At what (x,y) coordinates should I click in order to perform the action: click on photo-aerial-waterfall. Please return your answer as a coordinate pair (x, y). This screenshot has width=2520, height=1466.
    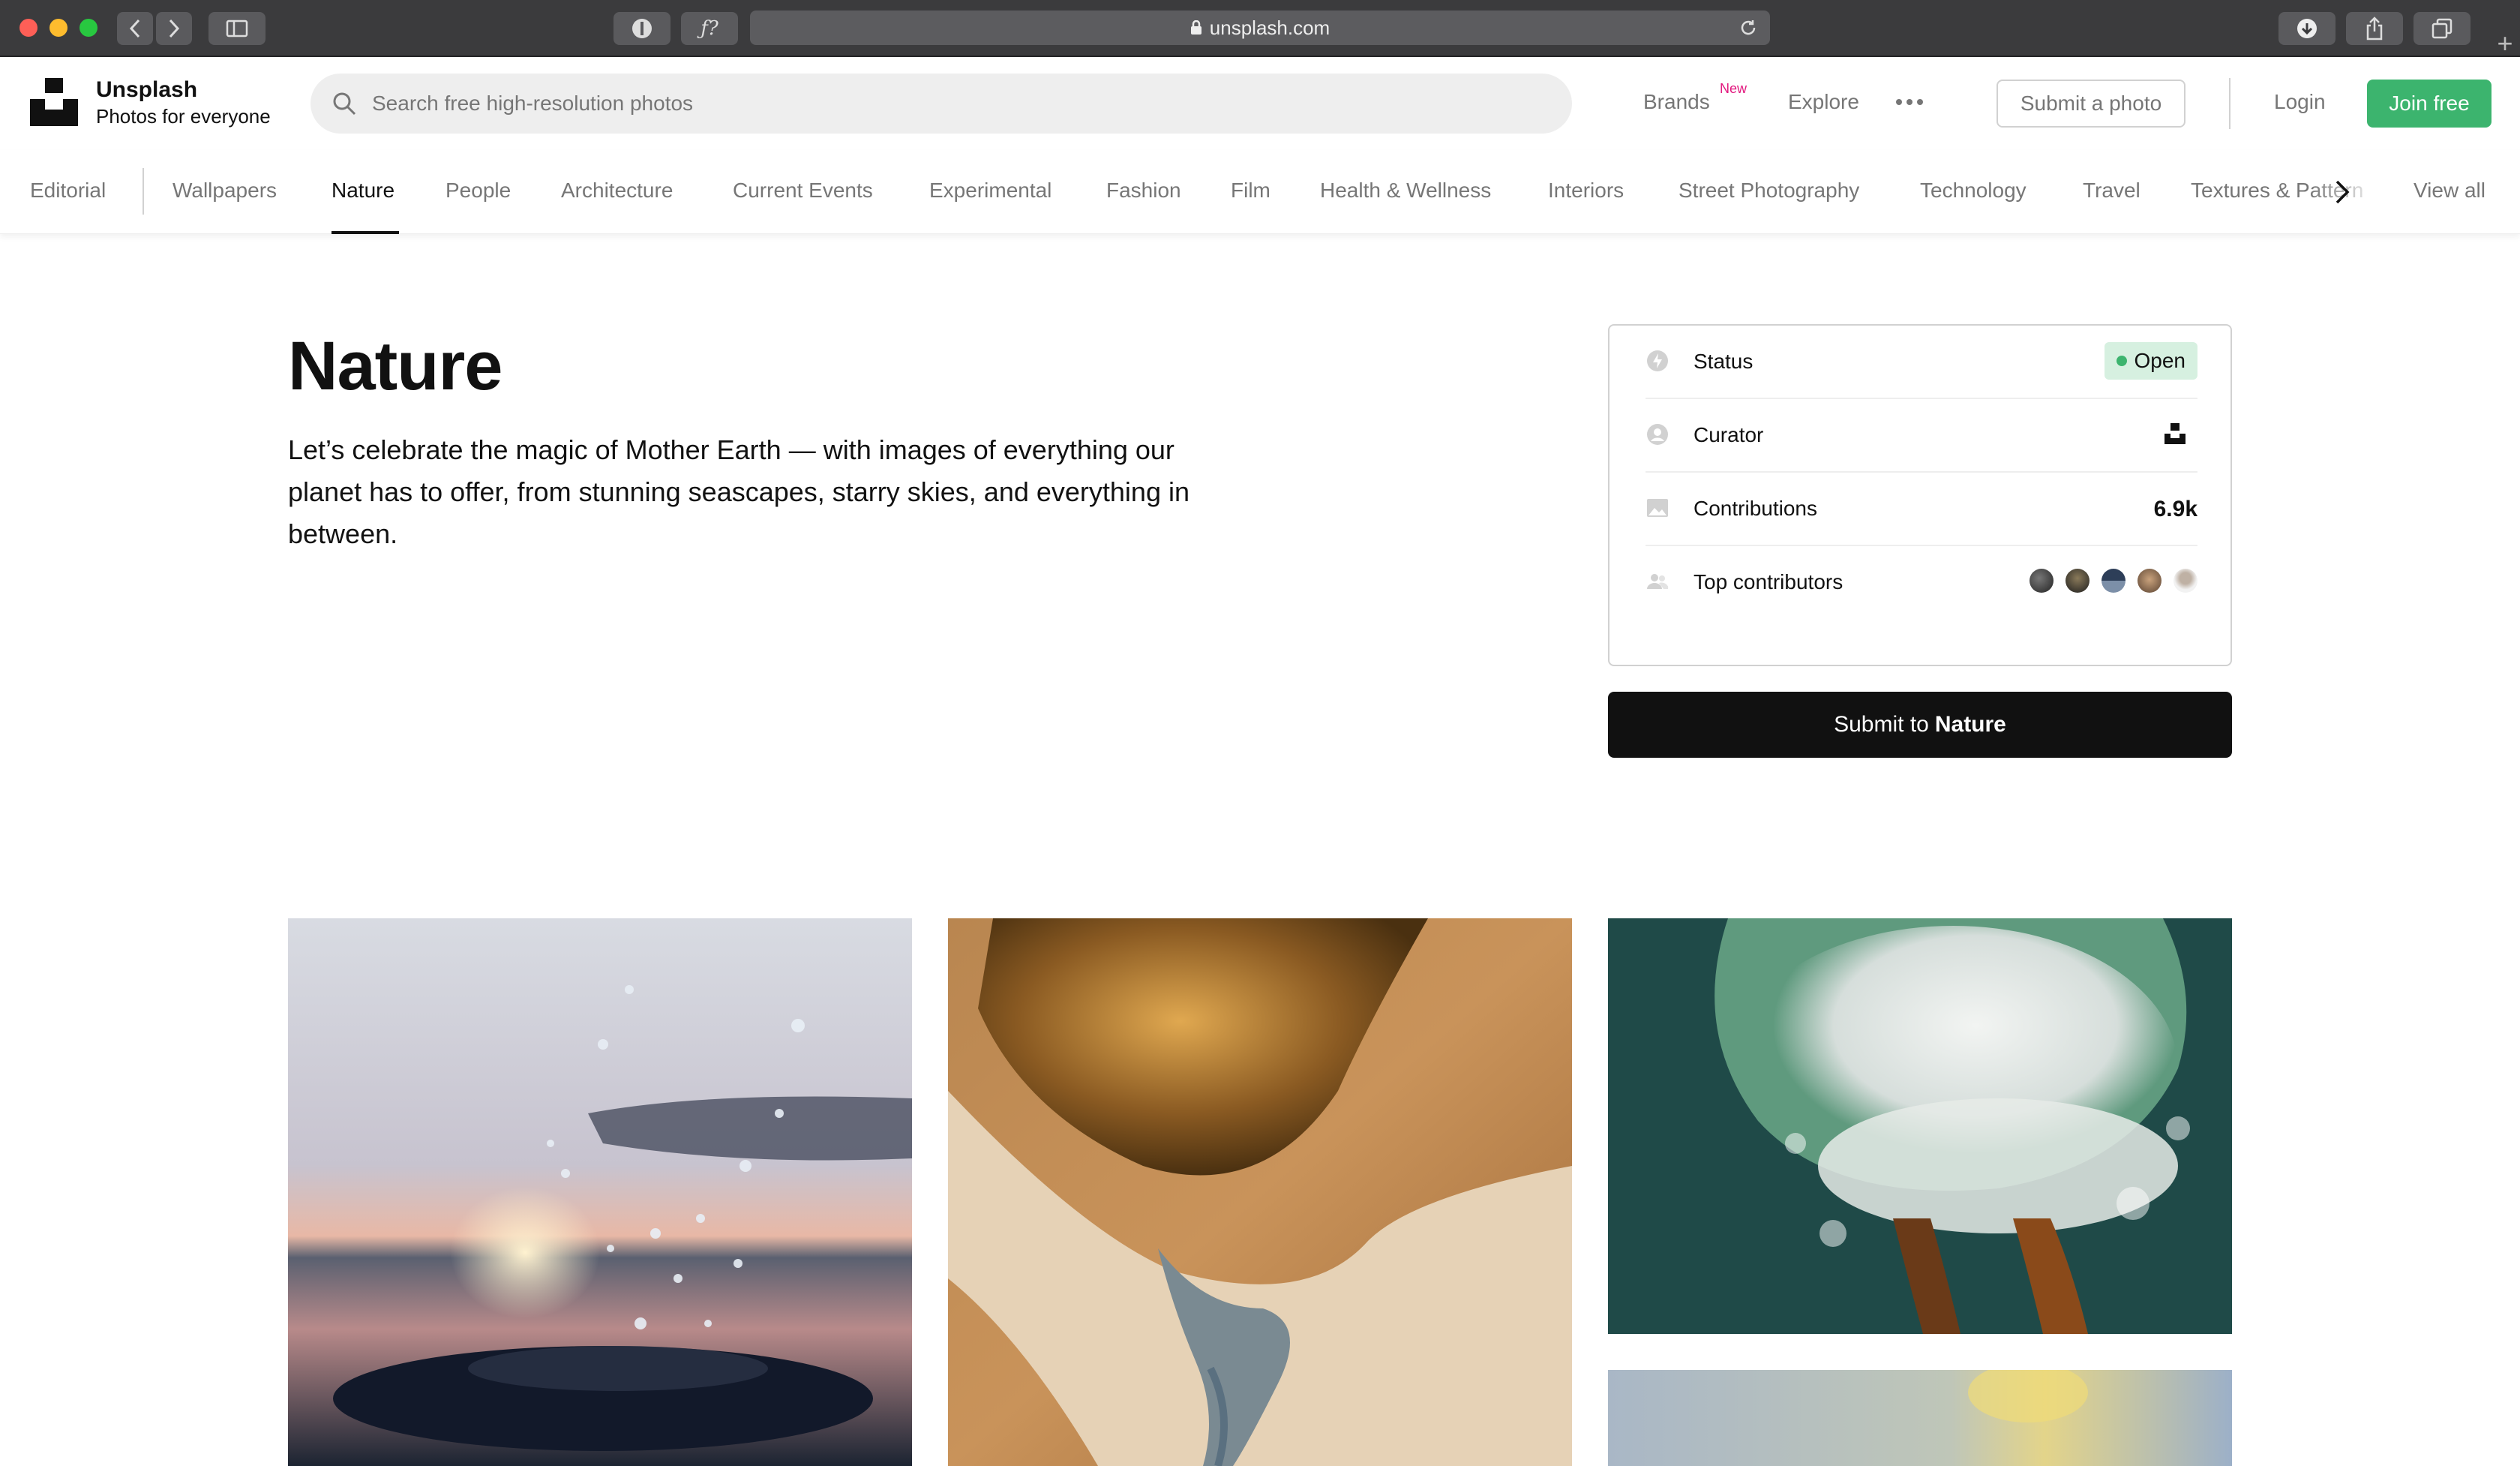
    Looking at the image, I should click on (1920, 1126).